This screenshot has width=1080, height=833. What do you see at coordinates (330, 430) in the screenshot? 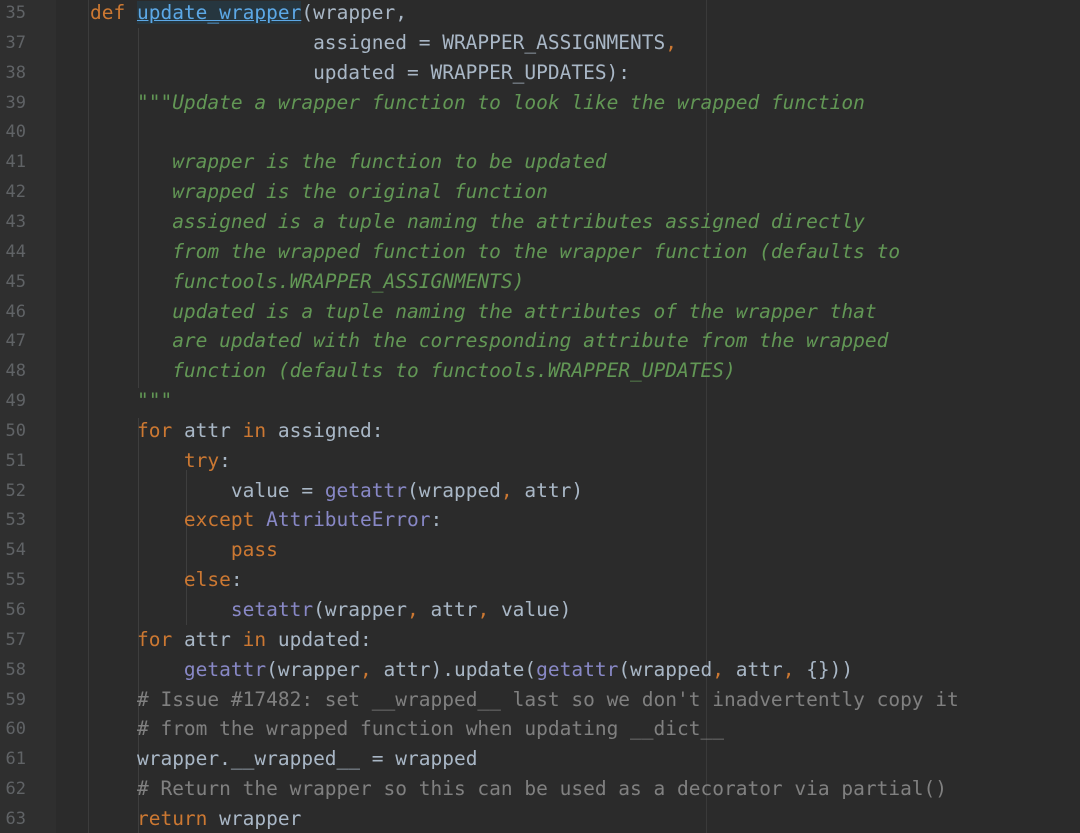
I see `code-token: assigned:` at bounding box center [330, 430].